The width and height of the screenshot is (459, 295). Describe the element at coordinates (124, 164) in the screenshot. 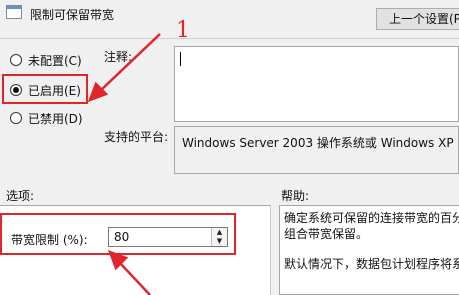

I see `annotation-arrows` at that location.